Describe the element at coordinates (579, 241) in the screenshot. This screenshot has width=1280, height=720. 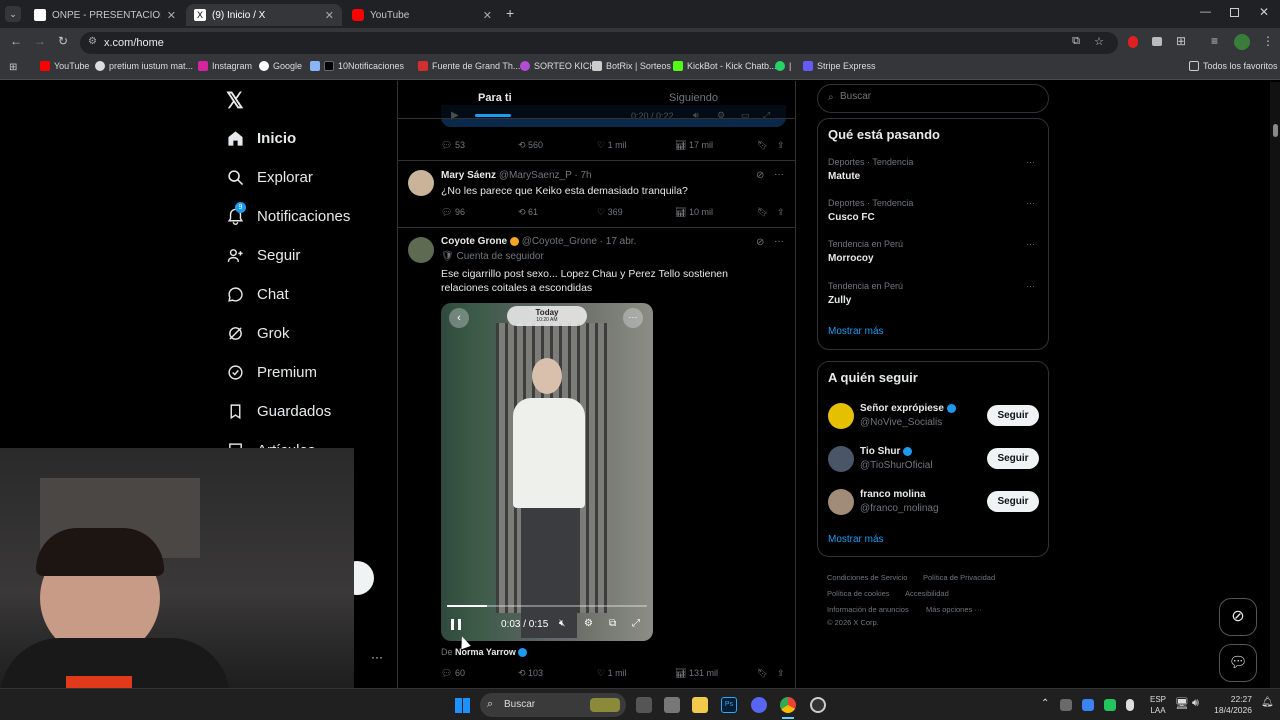
I see `author-handle: @Coyote_Grone · 17 abr.` at that location.